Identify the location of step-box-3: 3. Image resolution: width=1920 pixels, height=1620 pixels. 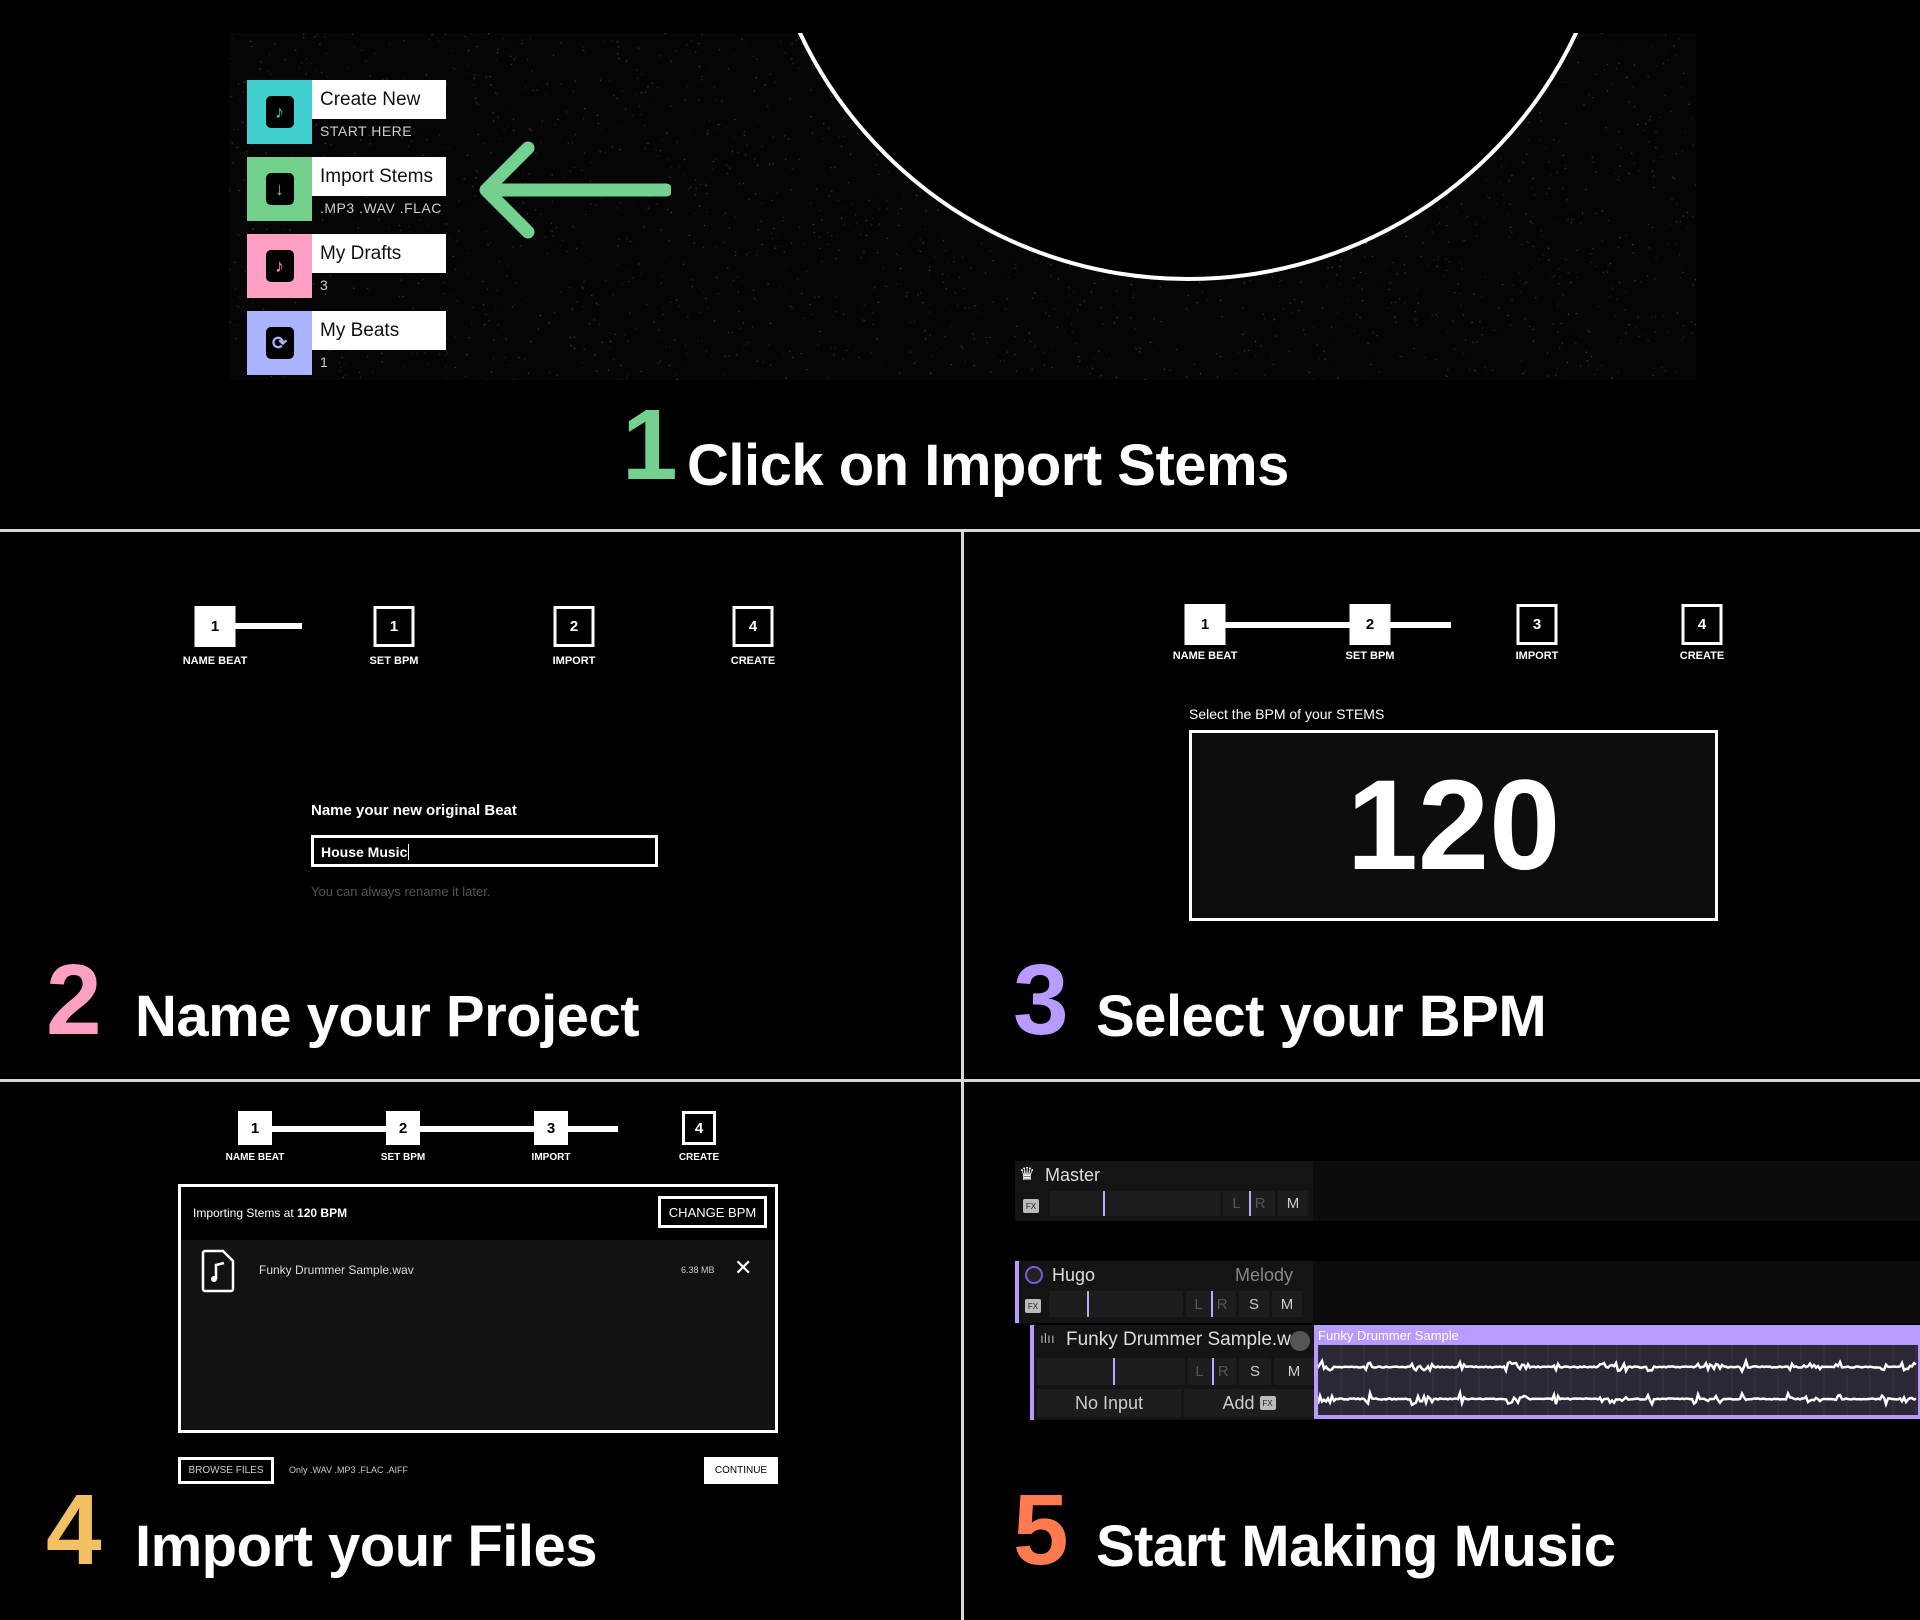
(1537, 624).